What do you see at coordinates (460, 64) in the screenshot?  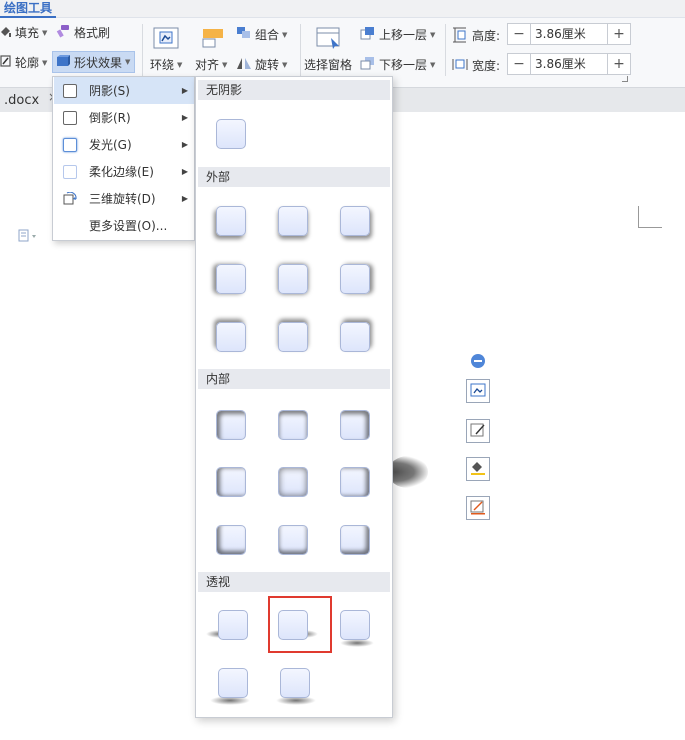 I see `width-icon` at bounding box center [460, 64].